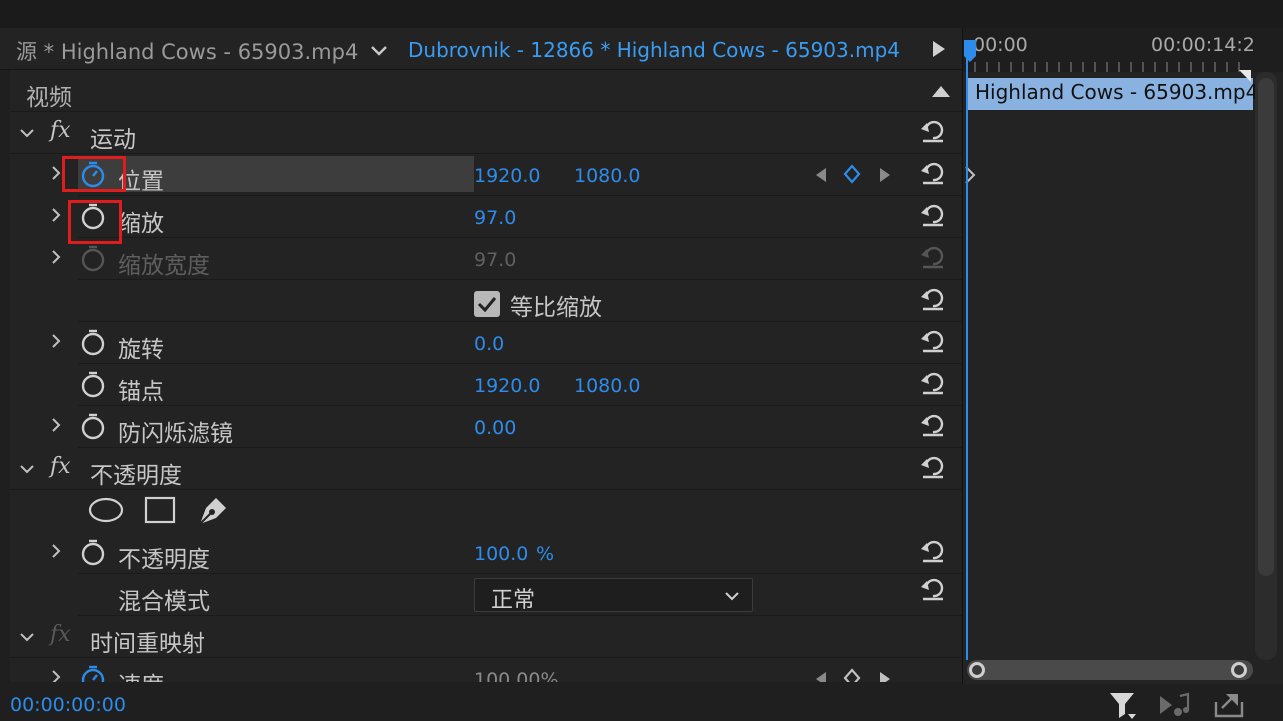  Describe the element at coordinates (93, 673) in the screenshot. I see `stopwatch-icon-active` at that location.